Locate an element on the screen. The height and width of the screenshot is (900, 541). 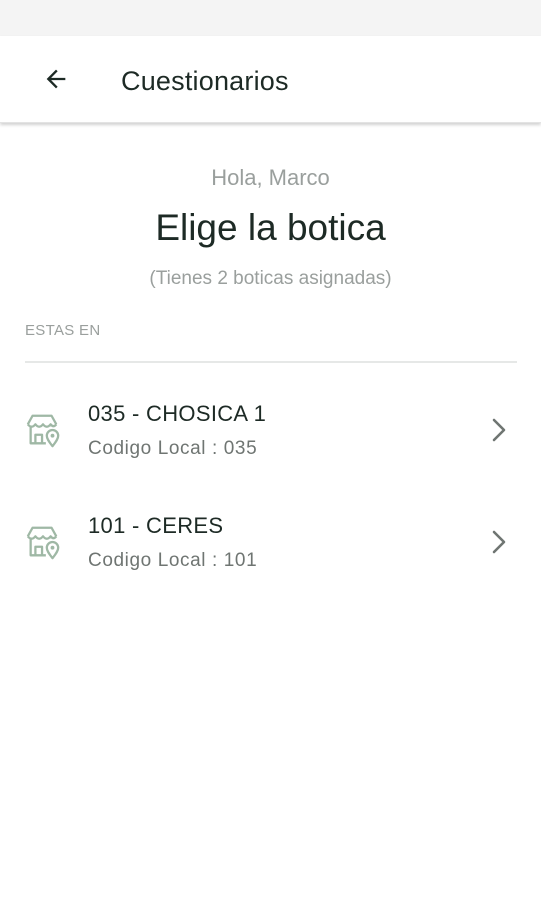
status-bar is located at coordinates (270, 18).